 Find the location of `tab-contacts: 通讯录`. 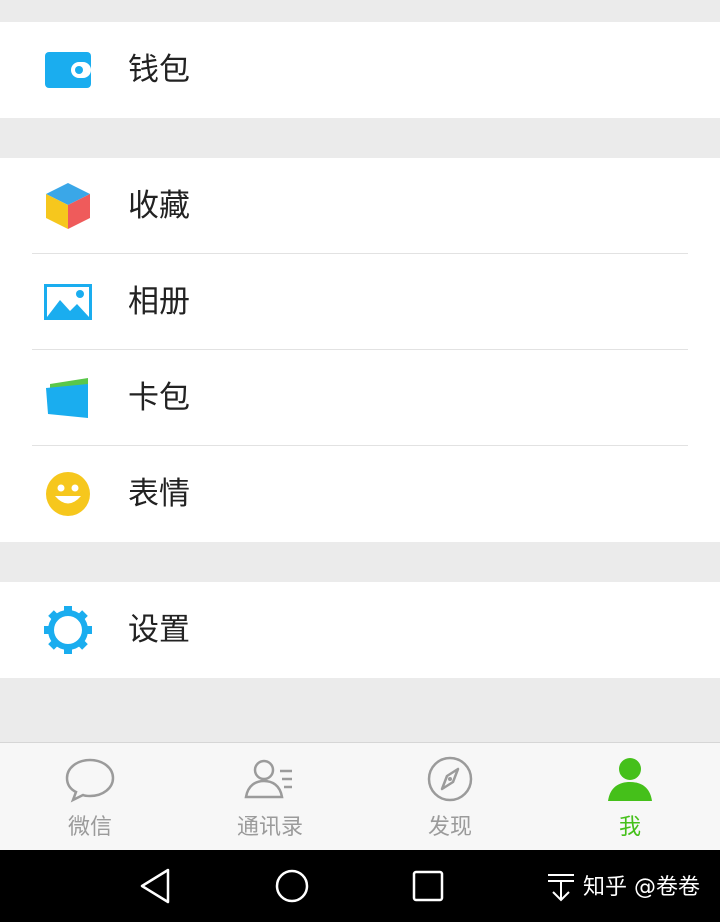

tab-contacts: 通讯录 is located at coordinates (270, 797).